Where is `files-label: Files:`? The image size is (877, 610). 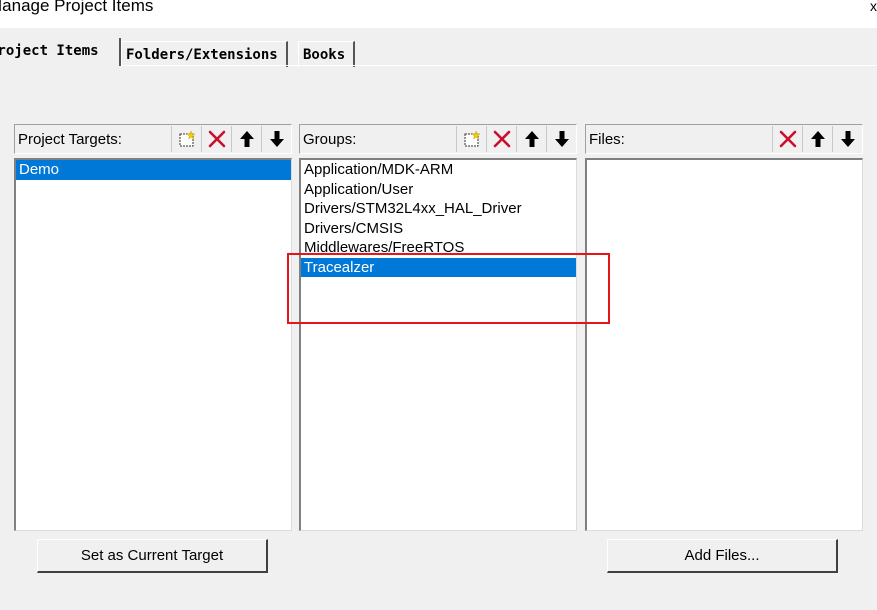 files-label: Files: is located at coordinates (607, 139).